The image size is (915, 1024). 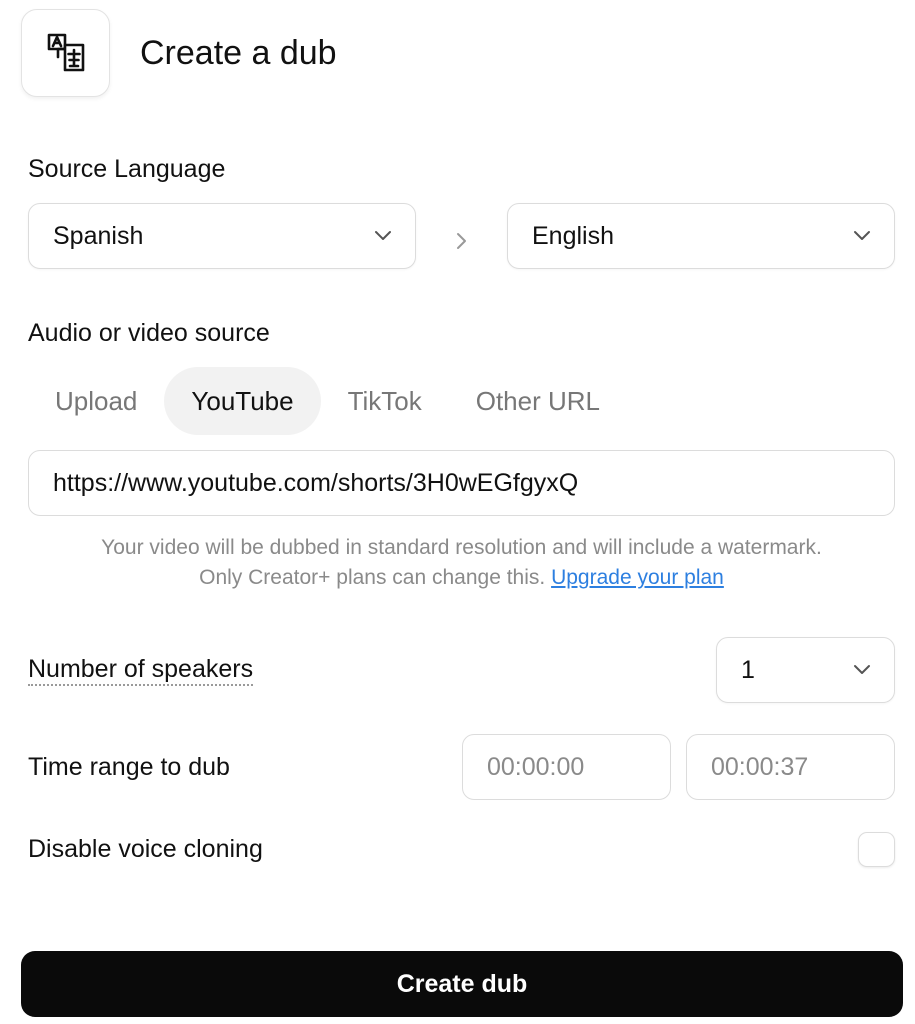 I want to click on voice-cloning-label: Disable voice cloning, so click(x=145, y=849).